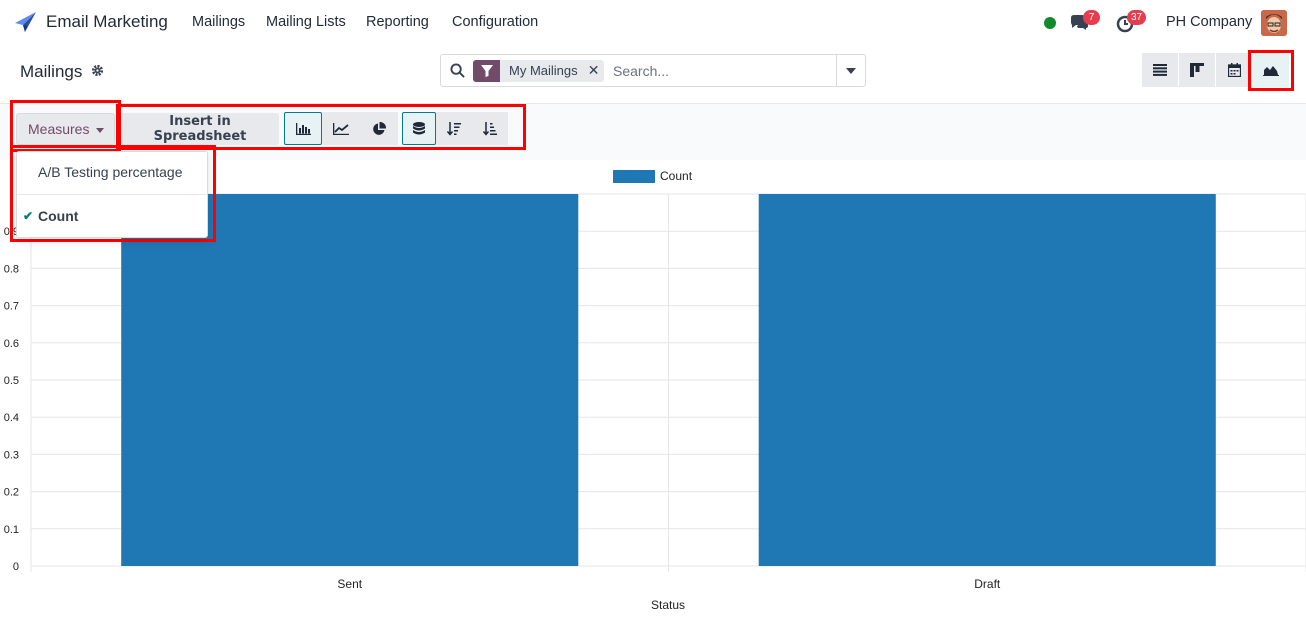 This screenshot has height=617, width=1306. What do you see at coordinates (107, 21) in the screenshot?
I see `app-name: Email Marketing` at bounding box center [107, 21].